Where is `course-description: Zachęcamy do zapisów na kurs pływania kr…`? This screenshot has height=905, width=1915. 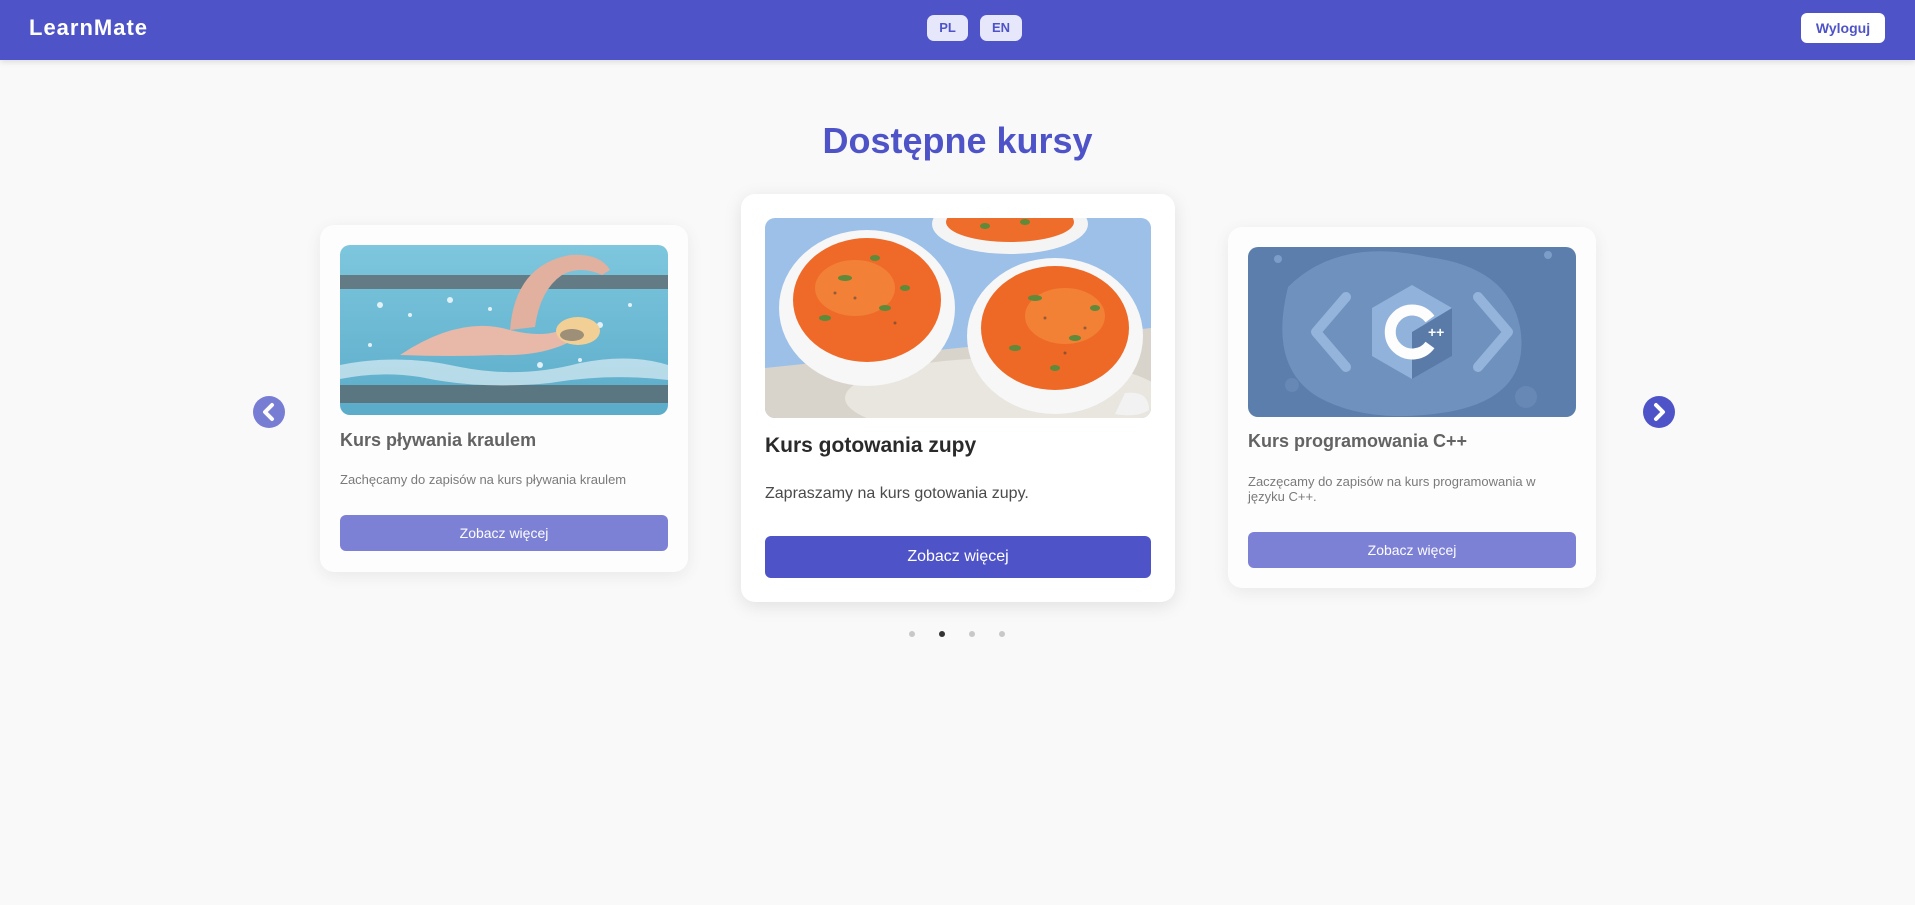
course-description: Zachęcamy do zapisów na kurs pływania kr… is located at coordinates (483, 479).